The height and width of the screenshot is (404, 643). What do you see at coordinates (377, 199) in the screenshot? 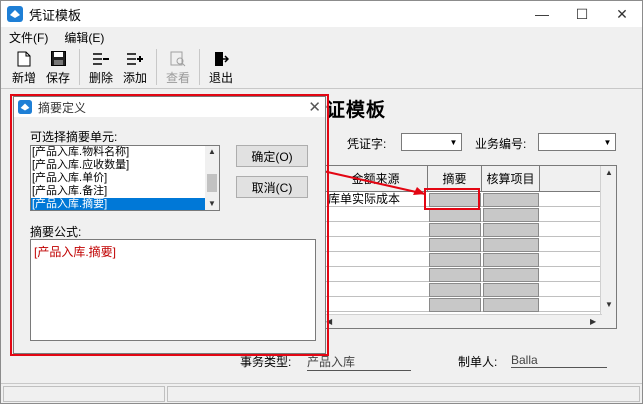
I see `grid-cell-amount-source: 库单实际成本` at bounding box center [377, 199].